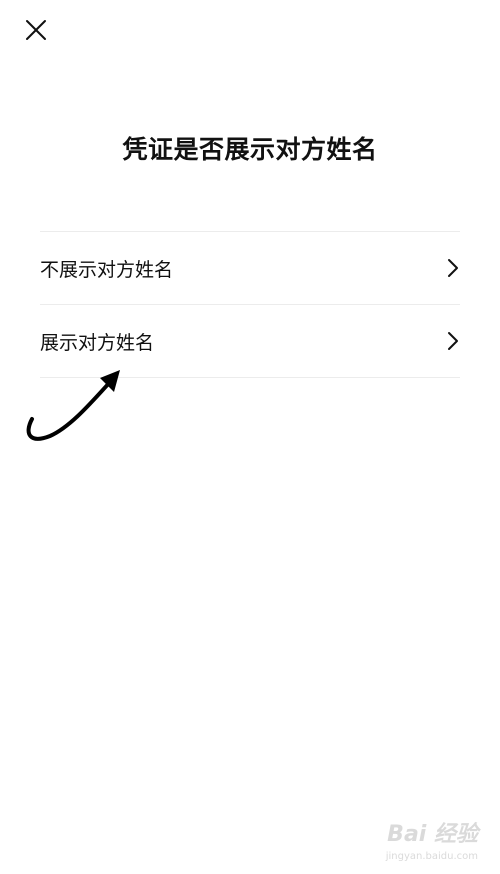  What do you see at coordinates (432, 834) in the screenshot?
I see `watermark-main: Bai 经验` at bounding box center [432, 834].